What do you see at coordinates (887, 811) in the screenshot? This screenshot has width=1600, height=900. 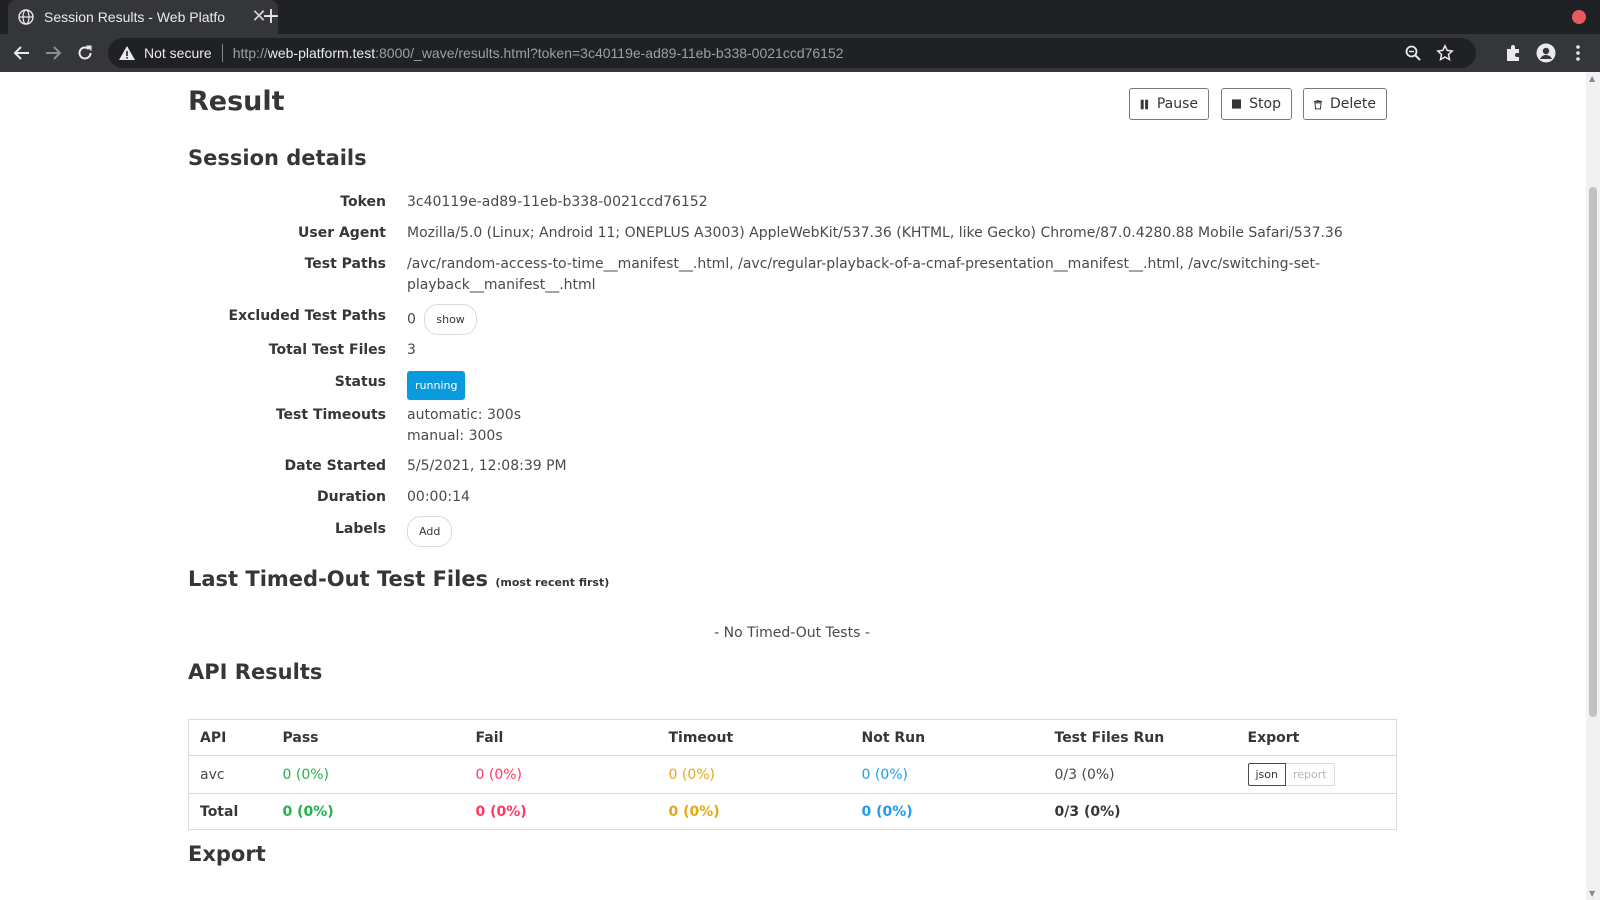 I see `total-not-run-cell: 0 (0%)` at bounding box center [887, 811].